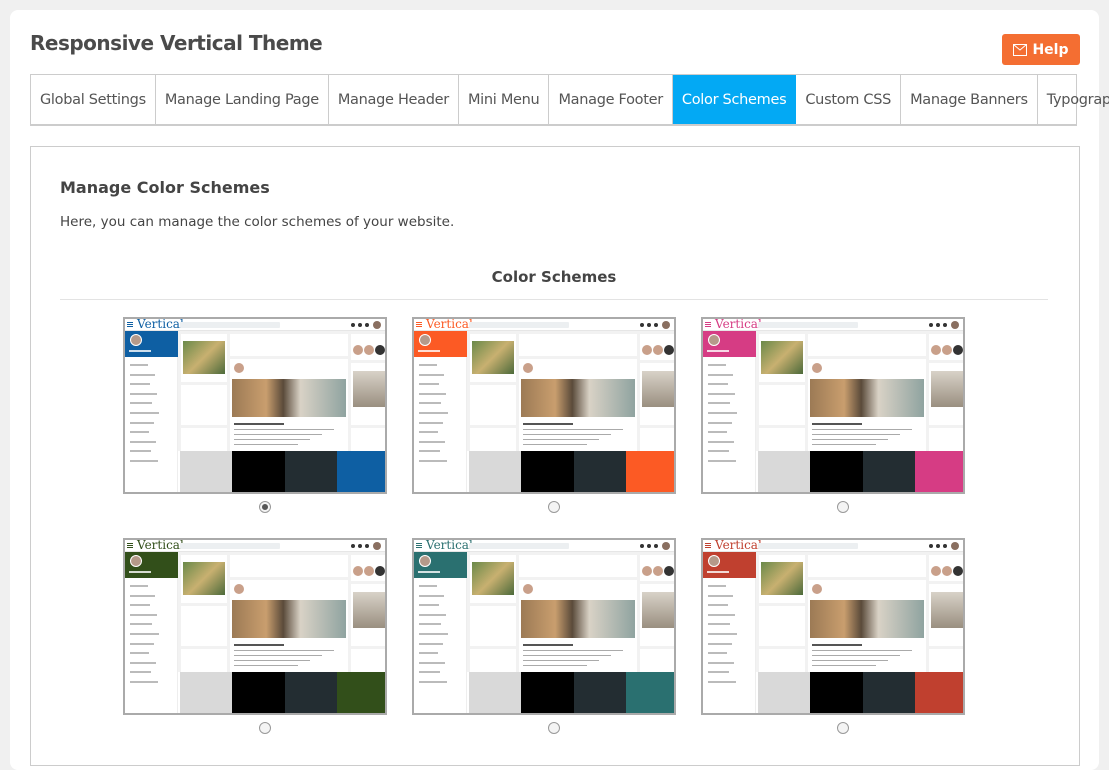  What do you see at coordinates (504, 99) in the screenshot?
I see `tab-mini-menu: Mini Menu` at bounding box center [504, 99].